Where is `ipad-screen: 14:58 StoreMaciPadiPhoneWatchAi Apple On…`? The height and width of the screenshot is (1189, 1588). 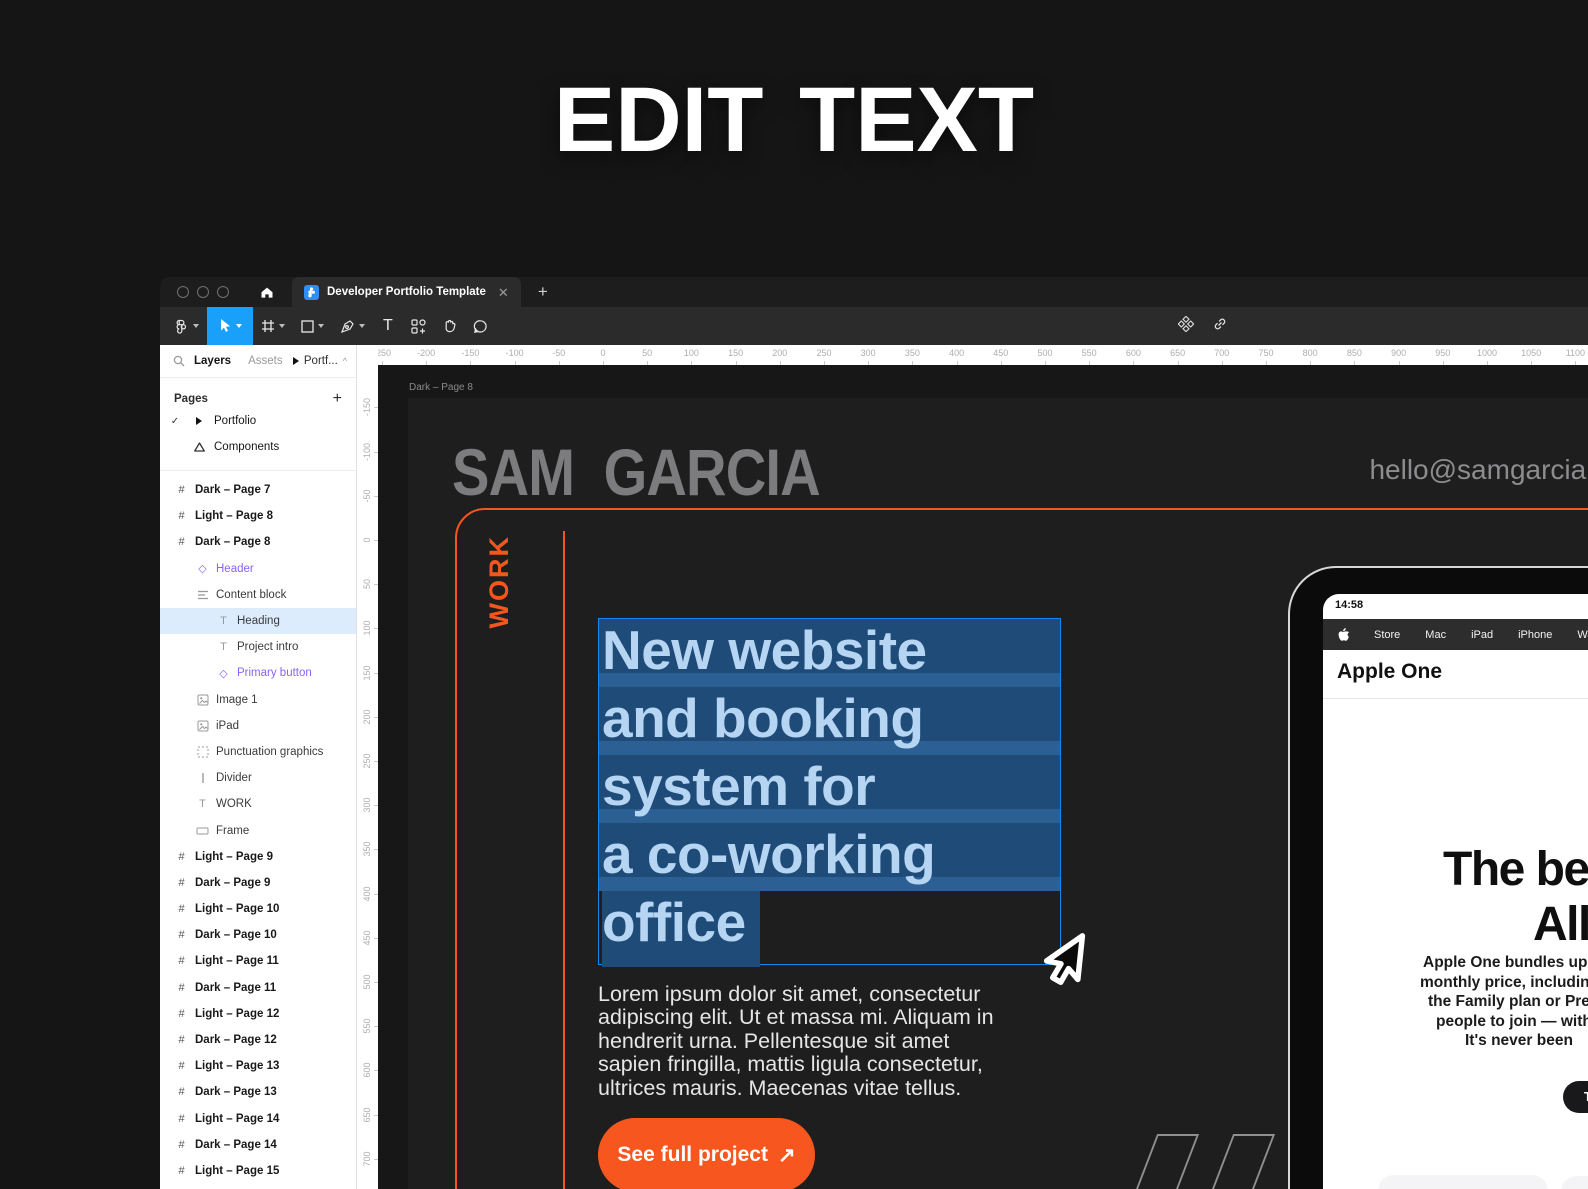
ipad-screen: 14:58 StoreMaciPadiPhoneWatchAi Apple On… is located at coordinates (1455, 891).